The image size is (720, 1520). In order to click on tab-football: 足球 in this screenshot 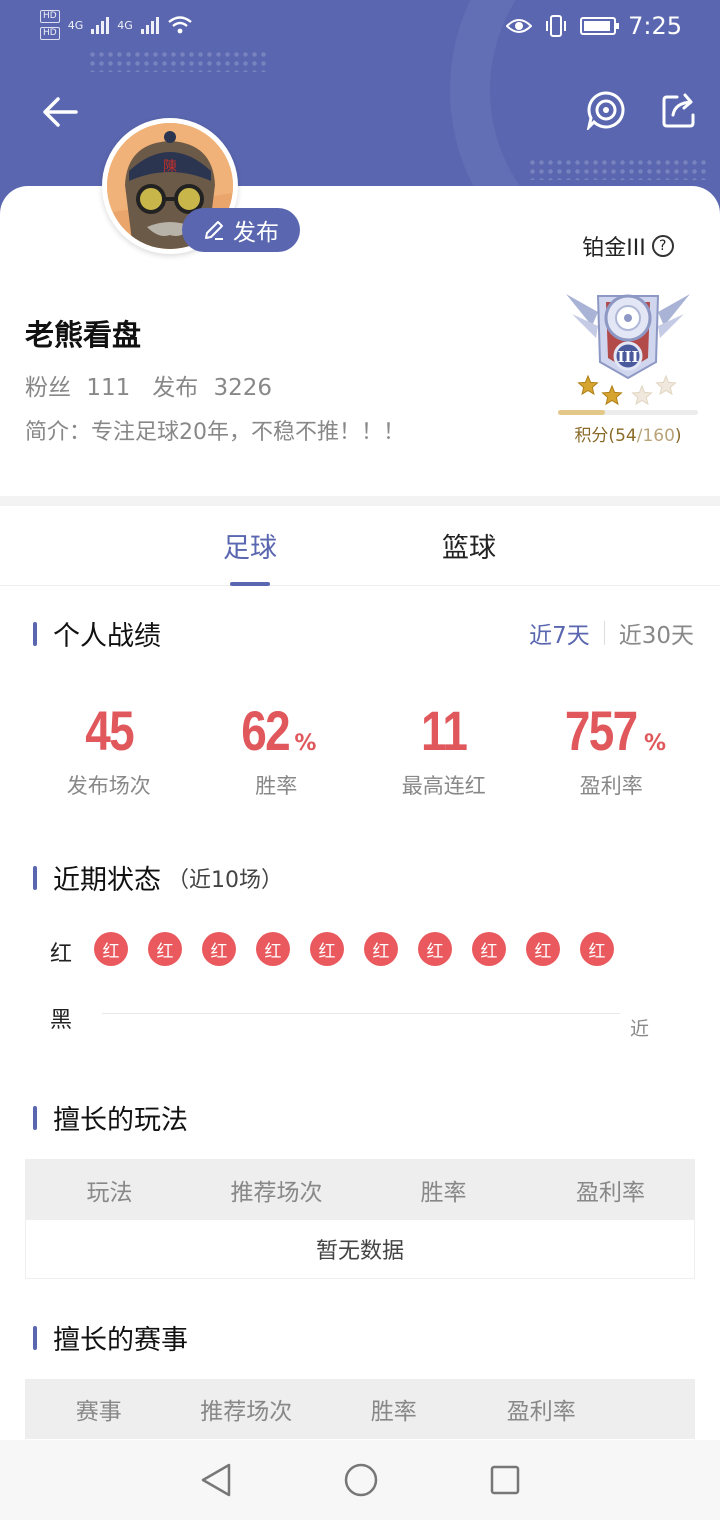, I will do `click(250, 545)`.